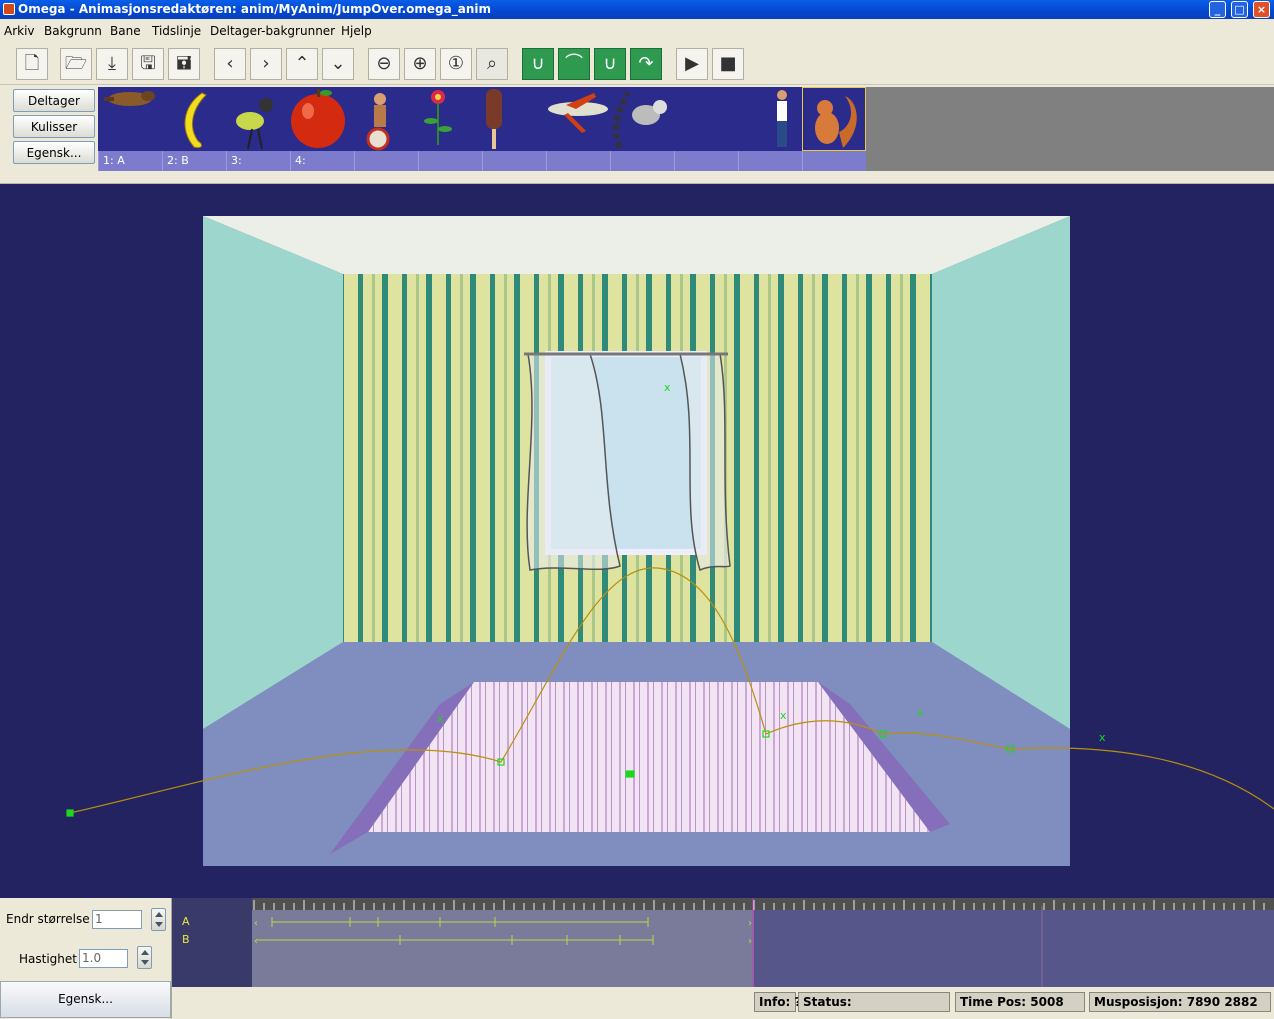 This screenshot has height=1019, width=1274. I want to click on apple-thumbnail, so click(318, 118).